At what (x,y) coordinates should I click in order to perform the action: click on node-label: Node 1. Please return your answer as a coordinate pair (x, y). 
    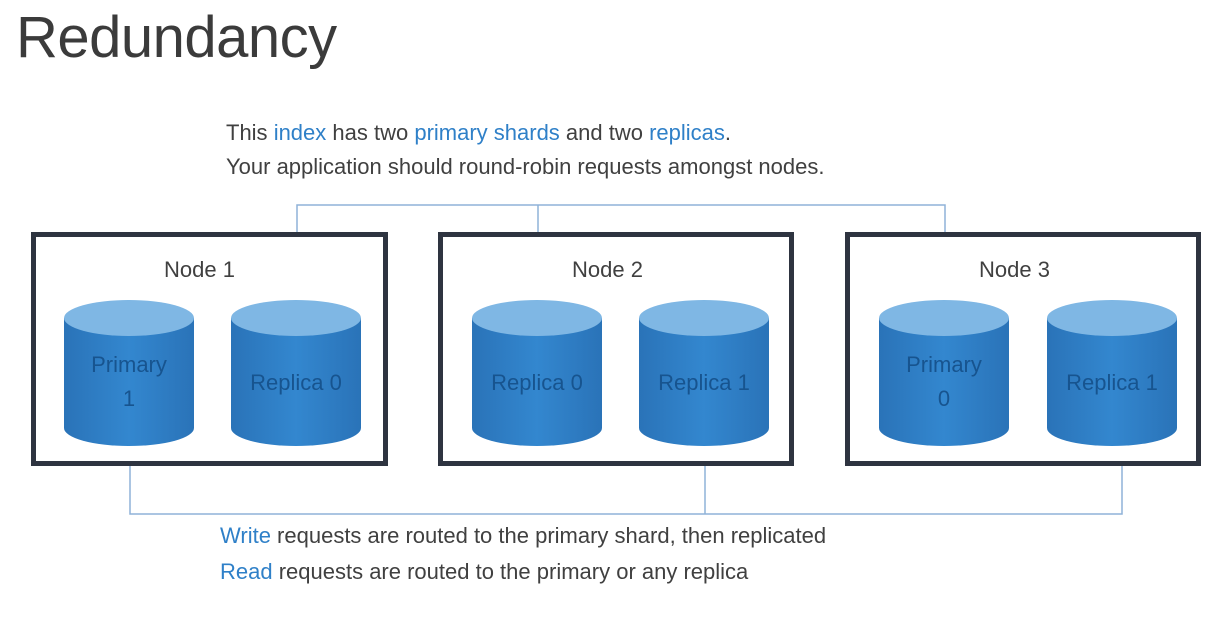
    Looking at the image, I should click on (199, 269).